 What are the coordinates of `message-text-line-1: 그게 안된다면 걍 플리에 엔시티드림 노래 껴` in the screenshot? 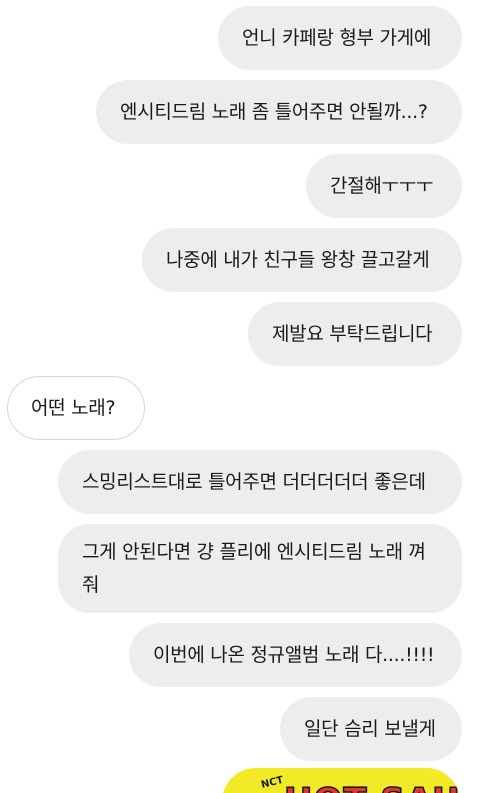 It's located at (254, 552).